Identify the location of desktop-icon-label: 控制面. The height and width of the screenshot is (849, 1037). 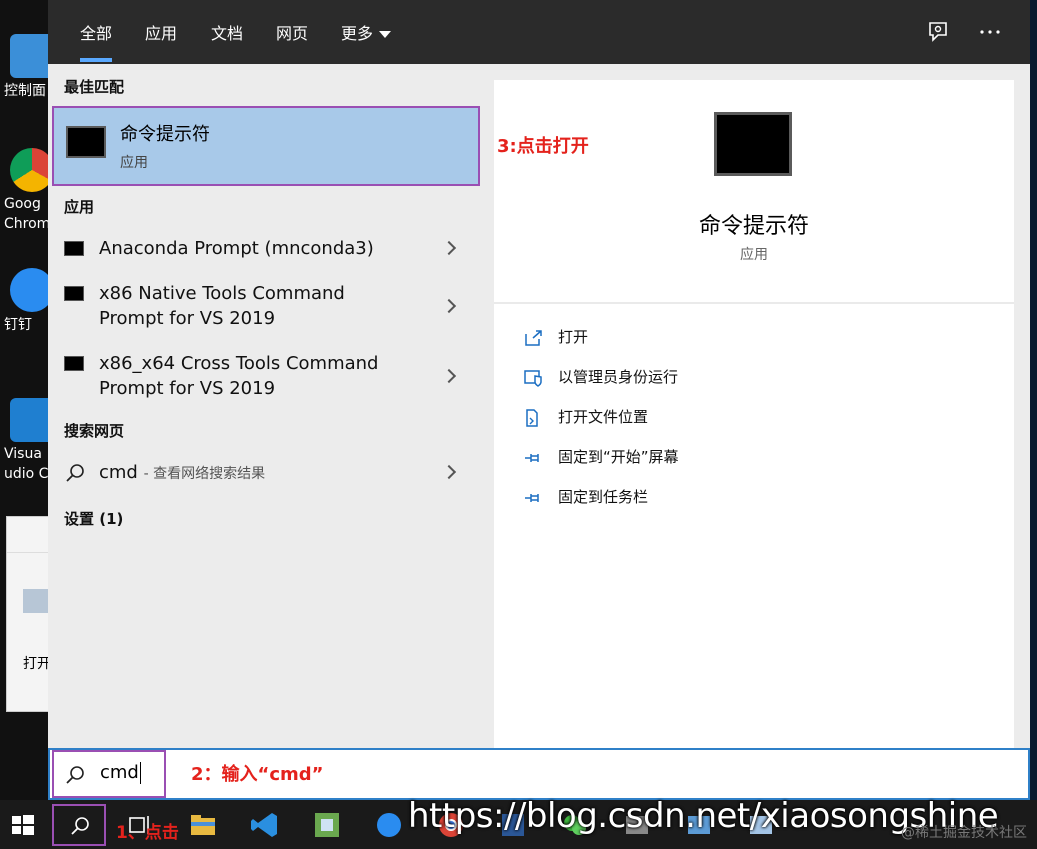
(25, 91).